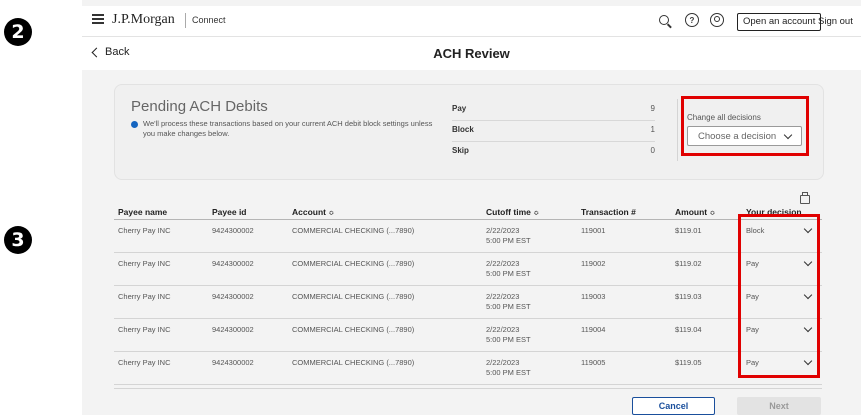 This screenshot has width=861, height=415. What do you see at coordinates (18, 32) in the screenshot?
I see `step-2-callout: 2` at bounding box center [18, 32].